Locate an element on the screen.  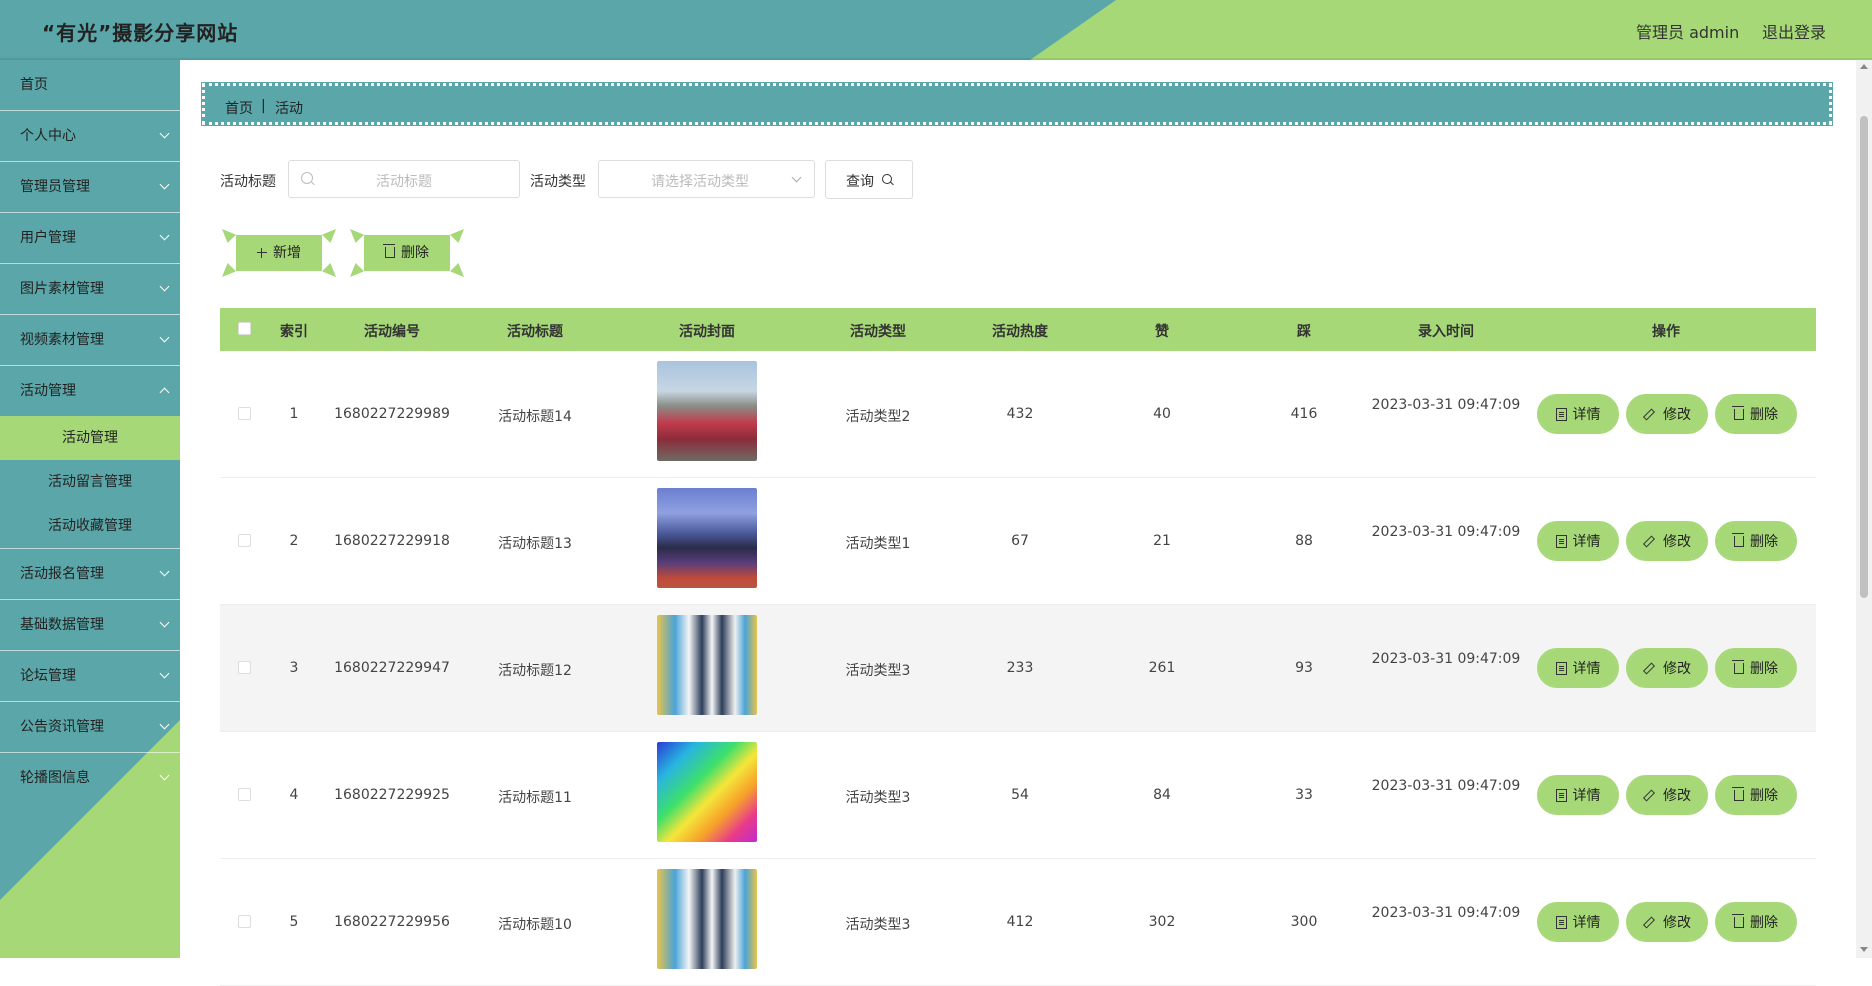
cell-like: 40 is located at coordinates (1162, 414).